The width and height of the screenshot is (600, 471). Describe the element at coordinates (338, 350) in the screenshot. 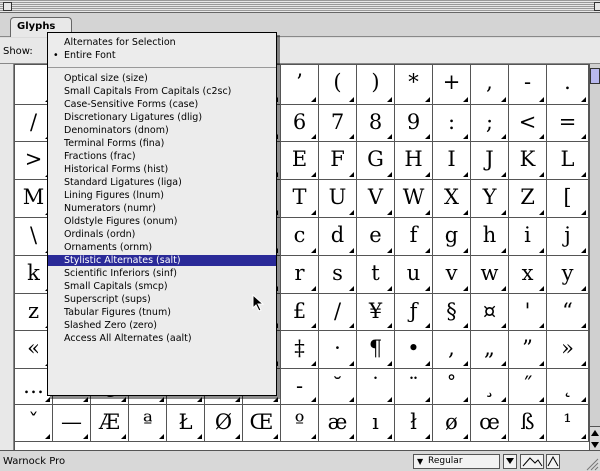

I see `glyph-cell: ·` at that location.